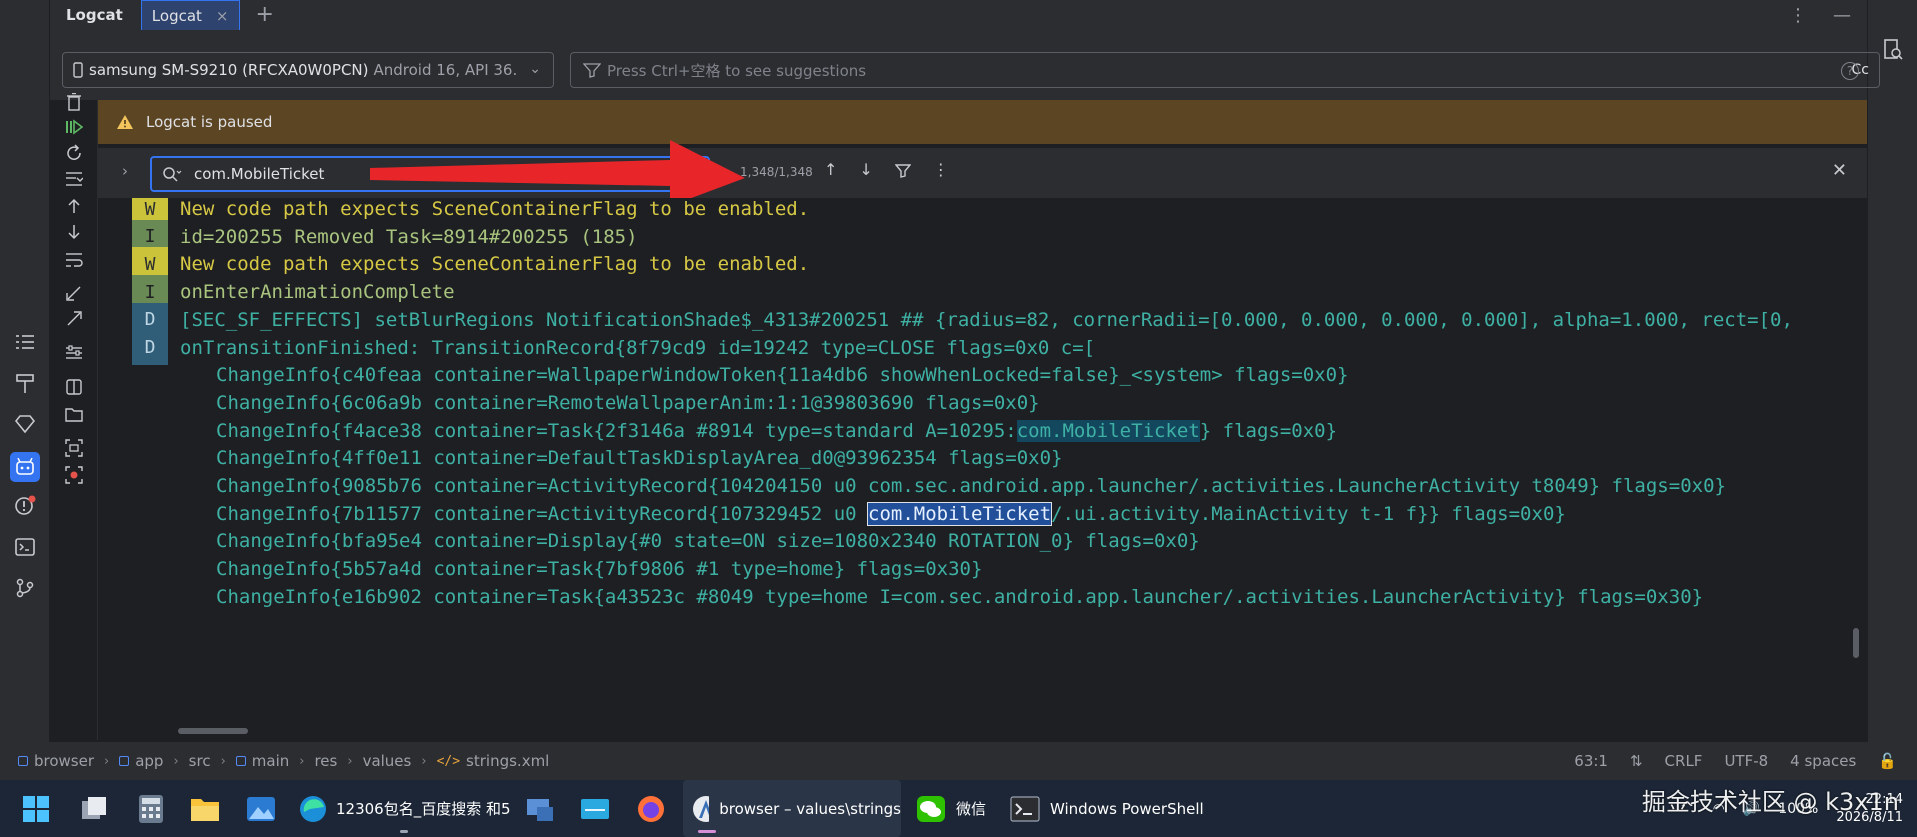  I want to click on breadcrumb-label: res, so click(326, 761).